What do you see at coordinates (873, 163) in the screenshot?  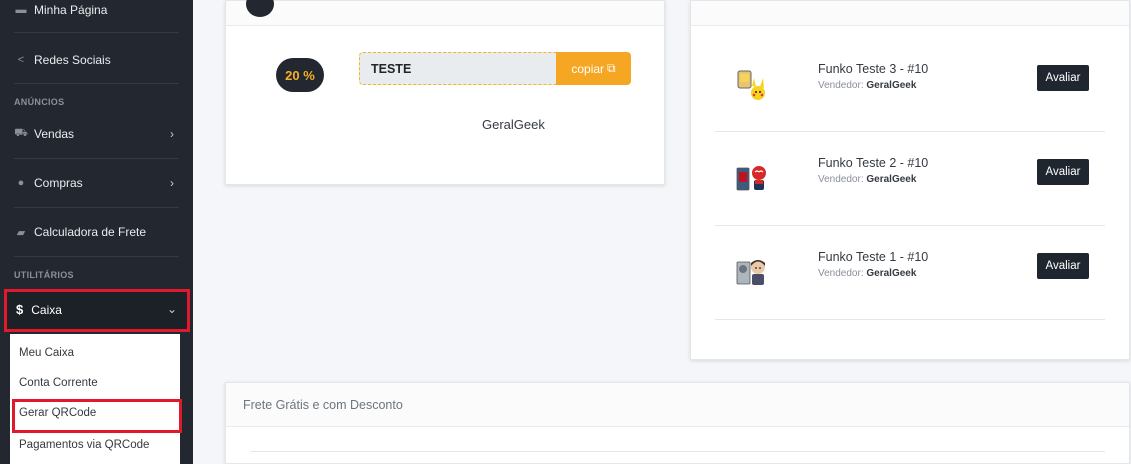 I see `product-title: Funko Teste 2 - #10` at bounding box center [873, 163].